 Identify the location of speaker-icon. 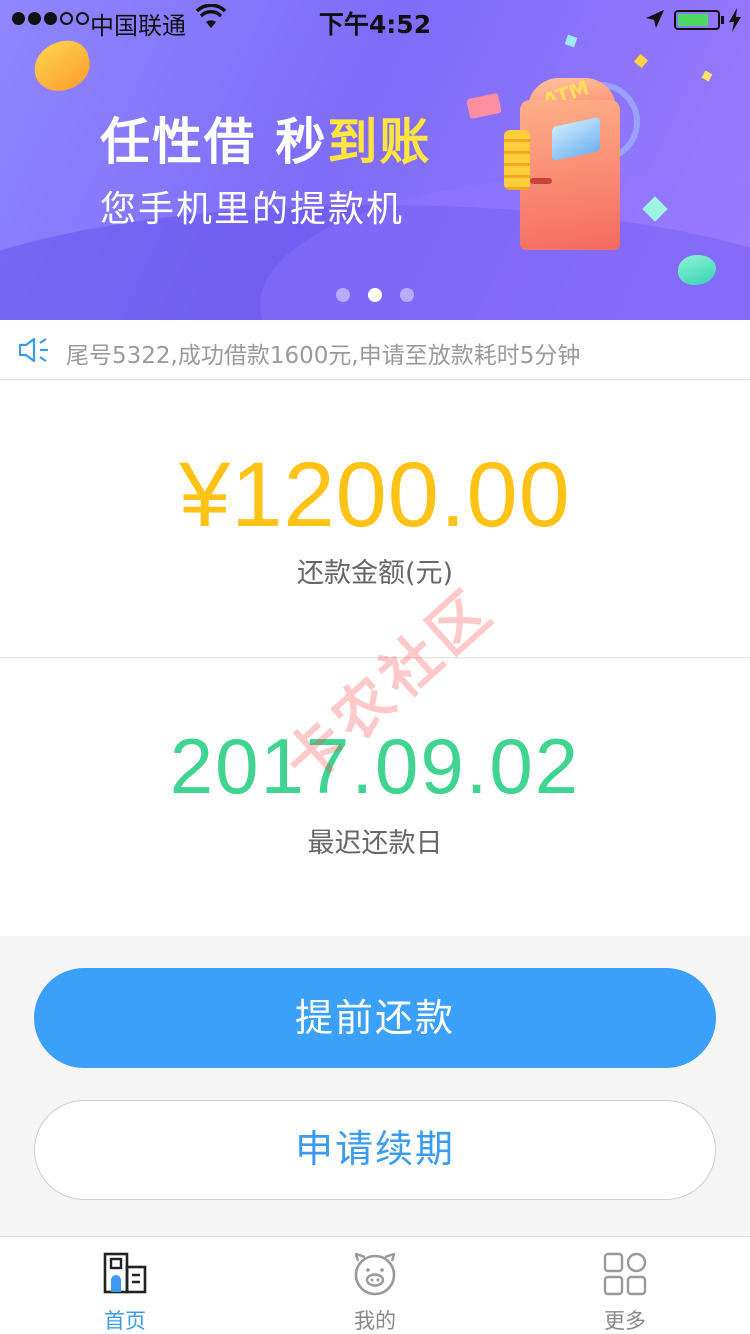
(33, 350).